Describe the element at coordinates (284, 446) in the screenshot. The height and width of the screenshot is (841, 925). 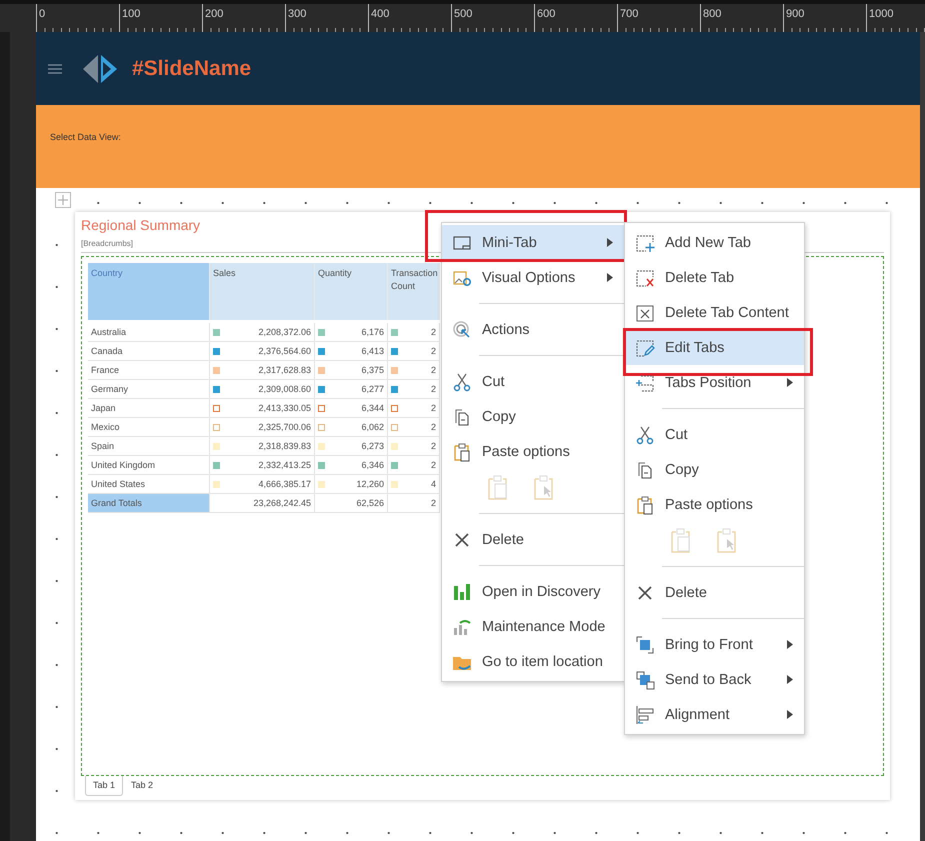
I see `table-cell: 2,318,839.83` at that location.